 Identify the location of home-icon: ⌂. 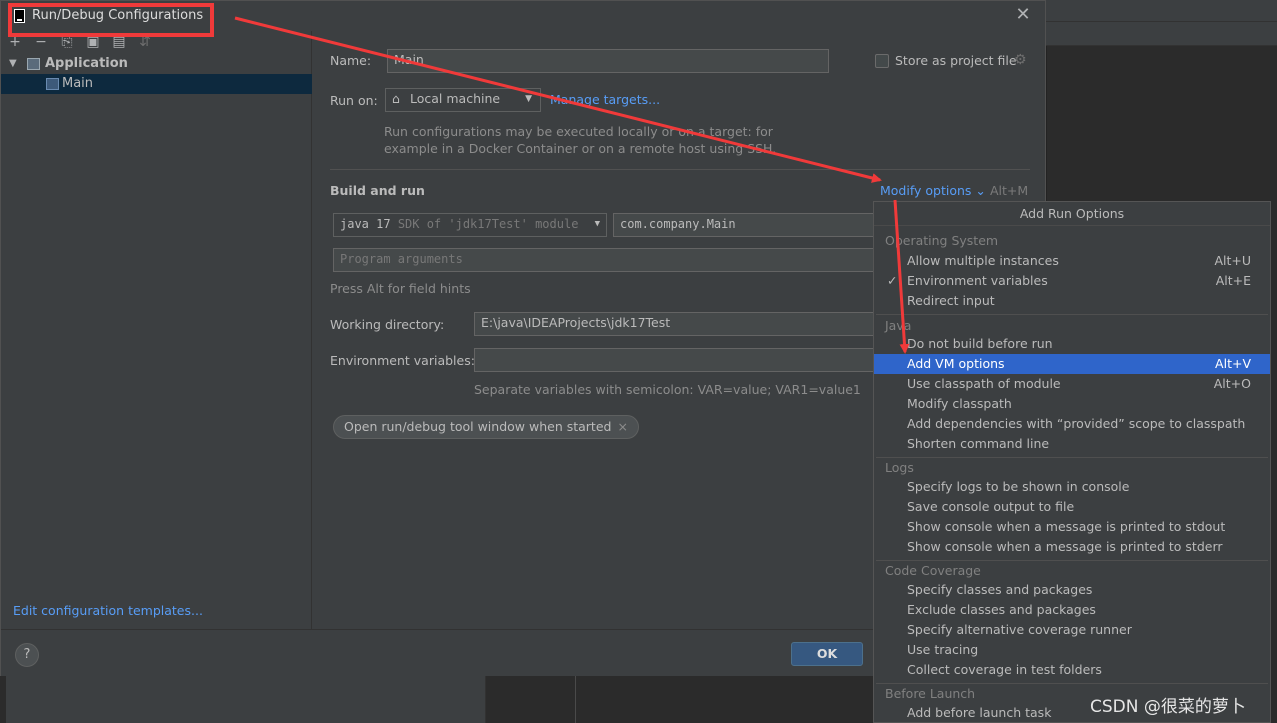
(396, 98).